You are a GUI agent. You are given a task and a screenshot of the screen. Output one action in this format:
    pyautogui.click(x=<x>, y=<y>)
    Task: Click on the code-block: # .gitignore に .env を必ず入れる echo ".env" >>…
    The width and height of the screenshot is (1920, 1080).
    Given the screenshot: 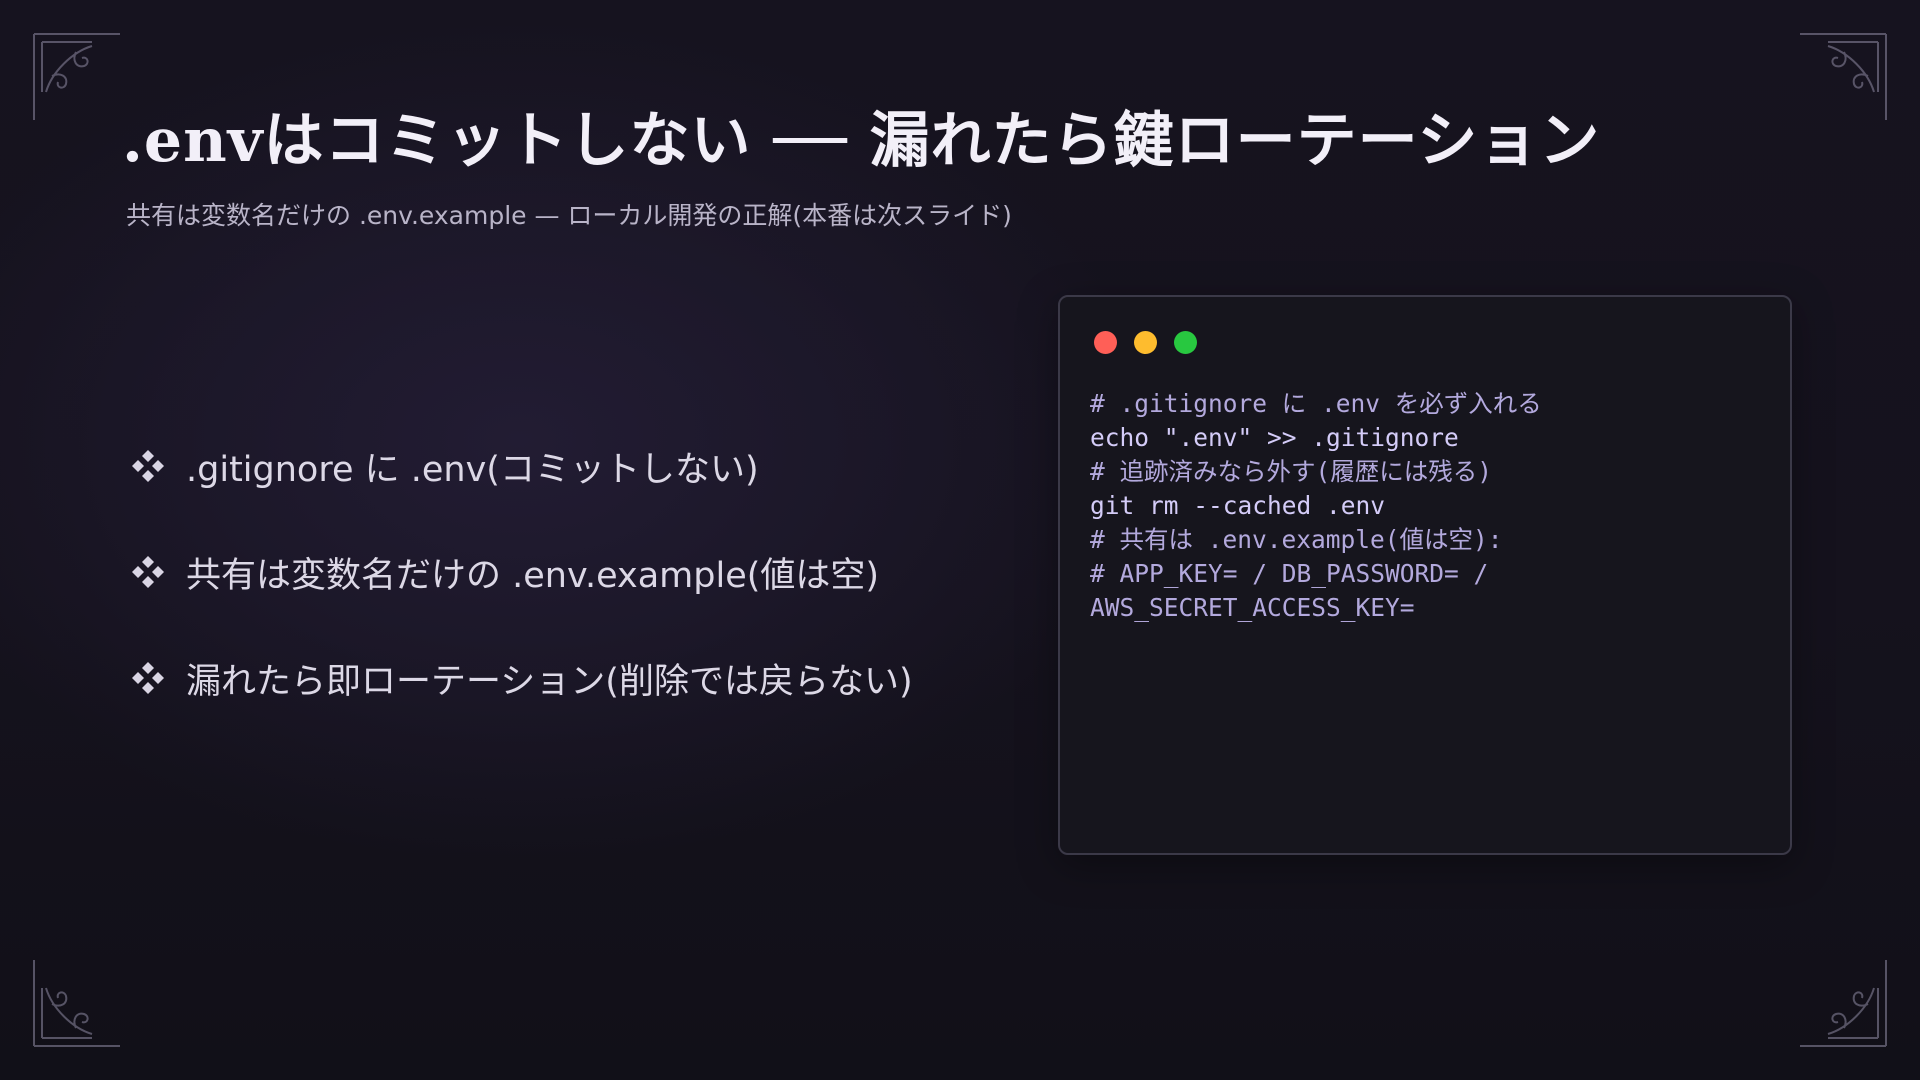 What is the action you would take?
    pyautogui.click(x=1430, y=506)
    